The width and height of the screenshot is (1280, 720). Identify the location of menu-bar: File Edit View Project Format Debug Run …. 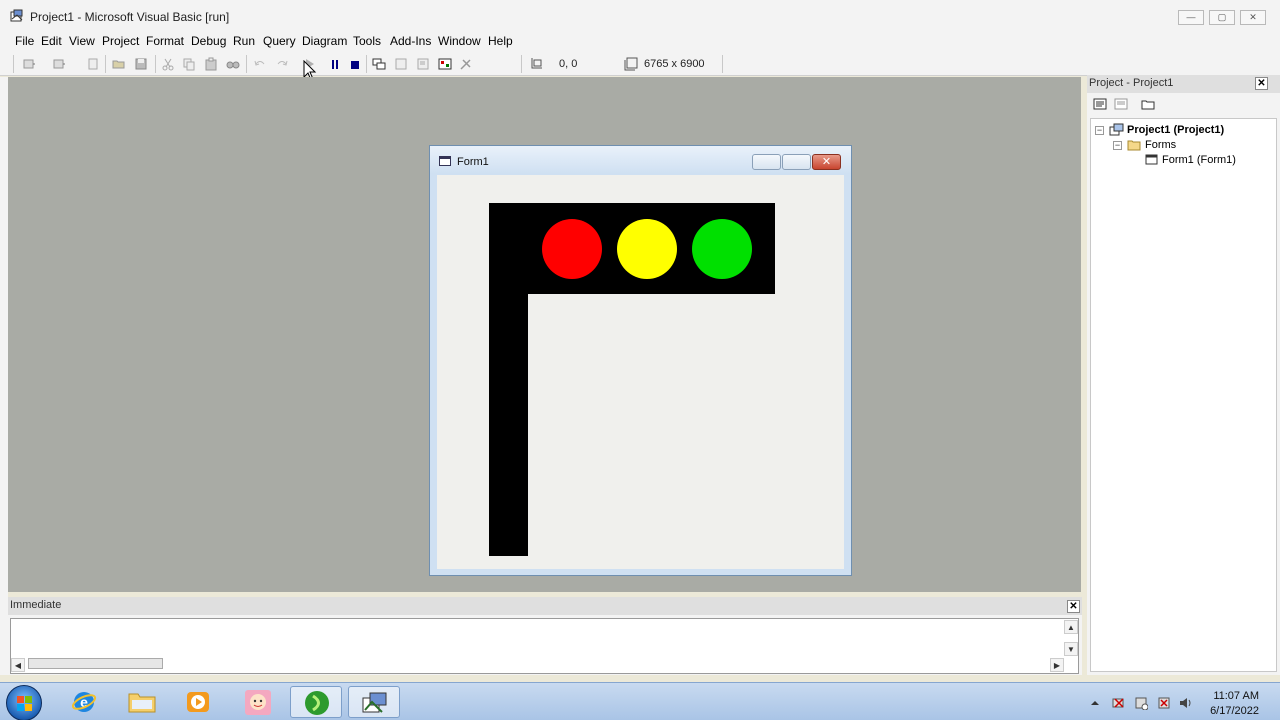
(640, 42).